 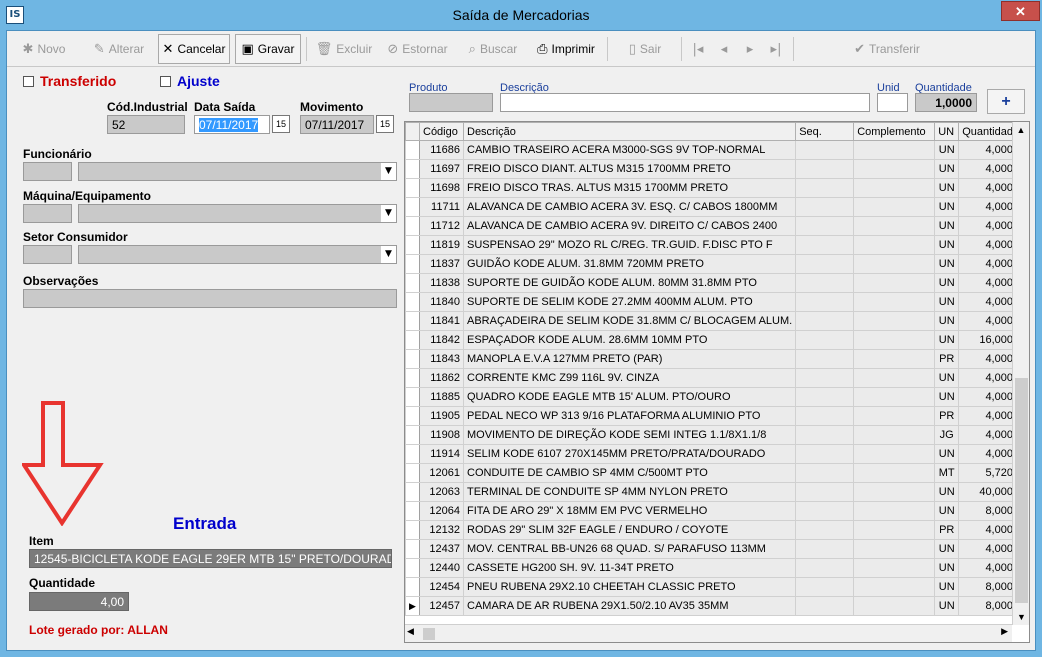 What do you see at coordinates (344, 49) in the screenshot?
I see `excluir-button: 🗑 Excluir` at bounding box center [344, 49].